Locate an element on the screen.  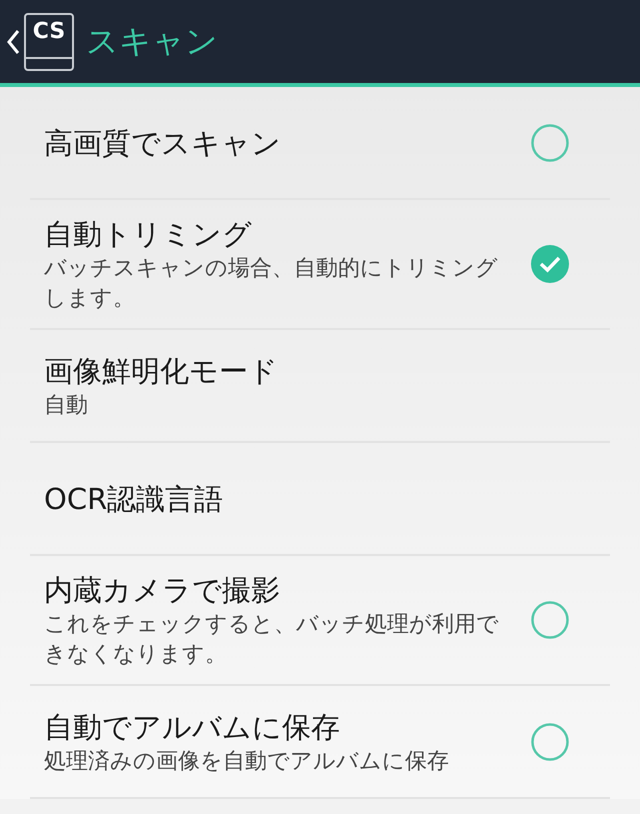
setting-summary: これをチェックすると、バッチ処理が利用できなくなります。 is located at coordinates (272, 640).